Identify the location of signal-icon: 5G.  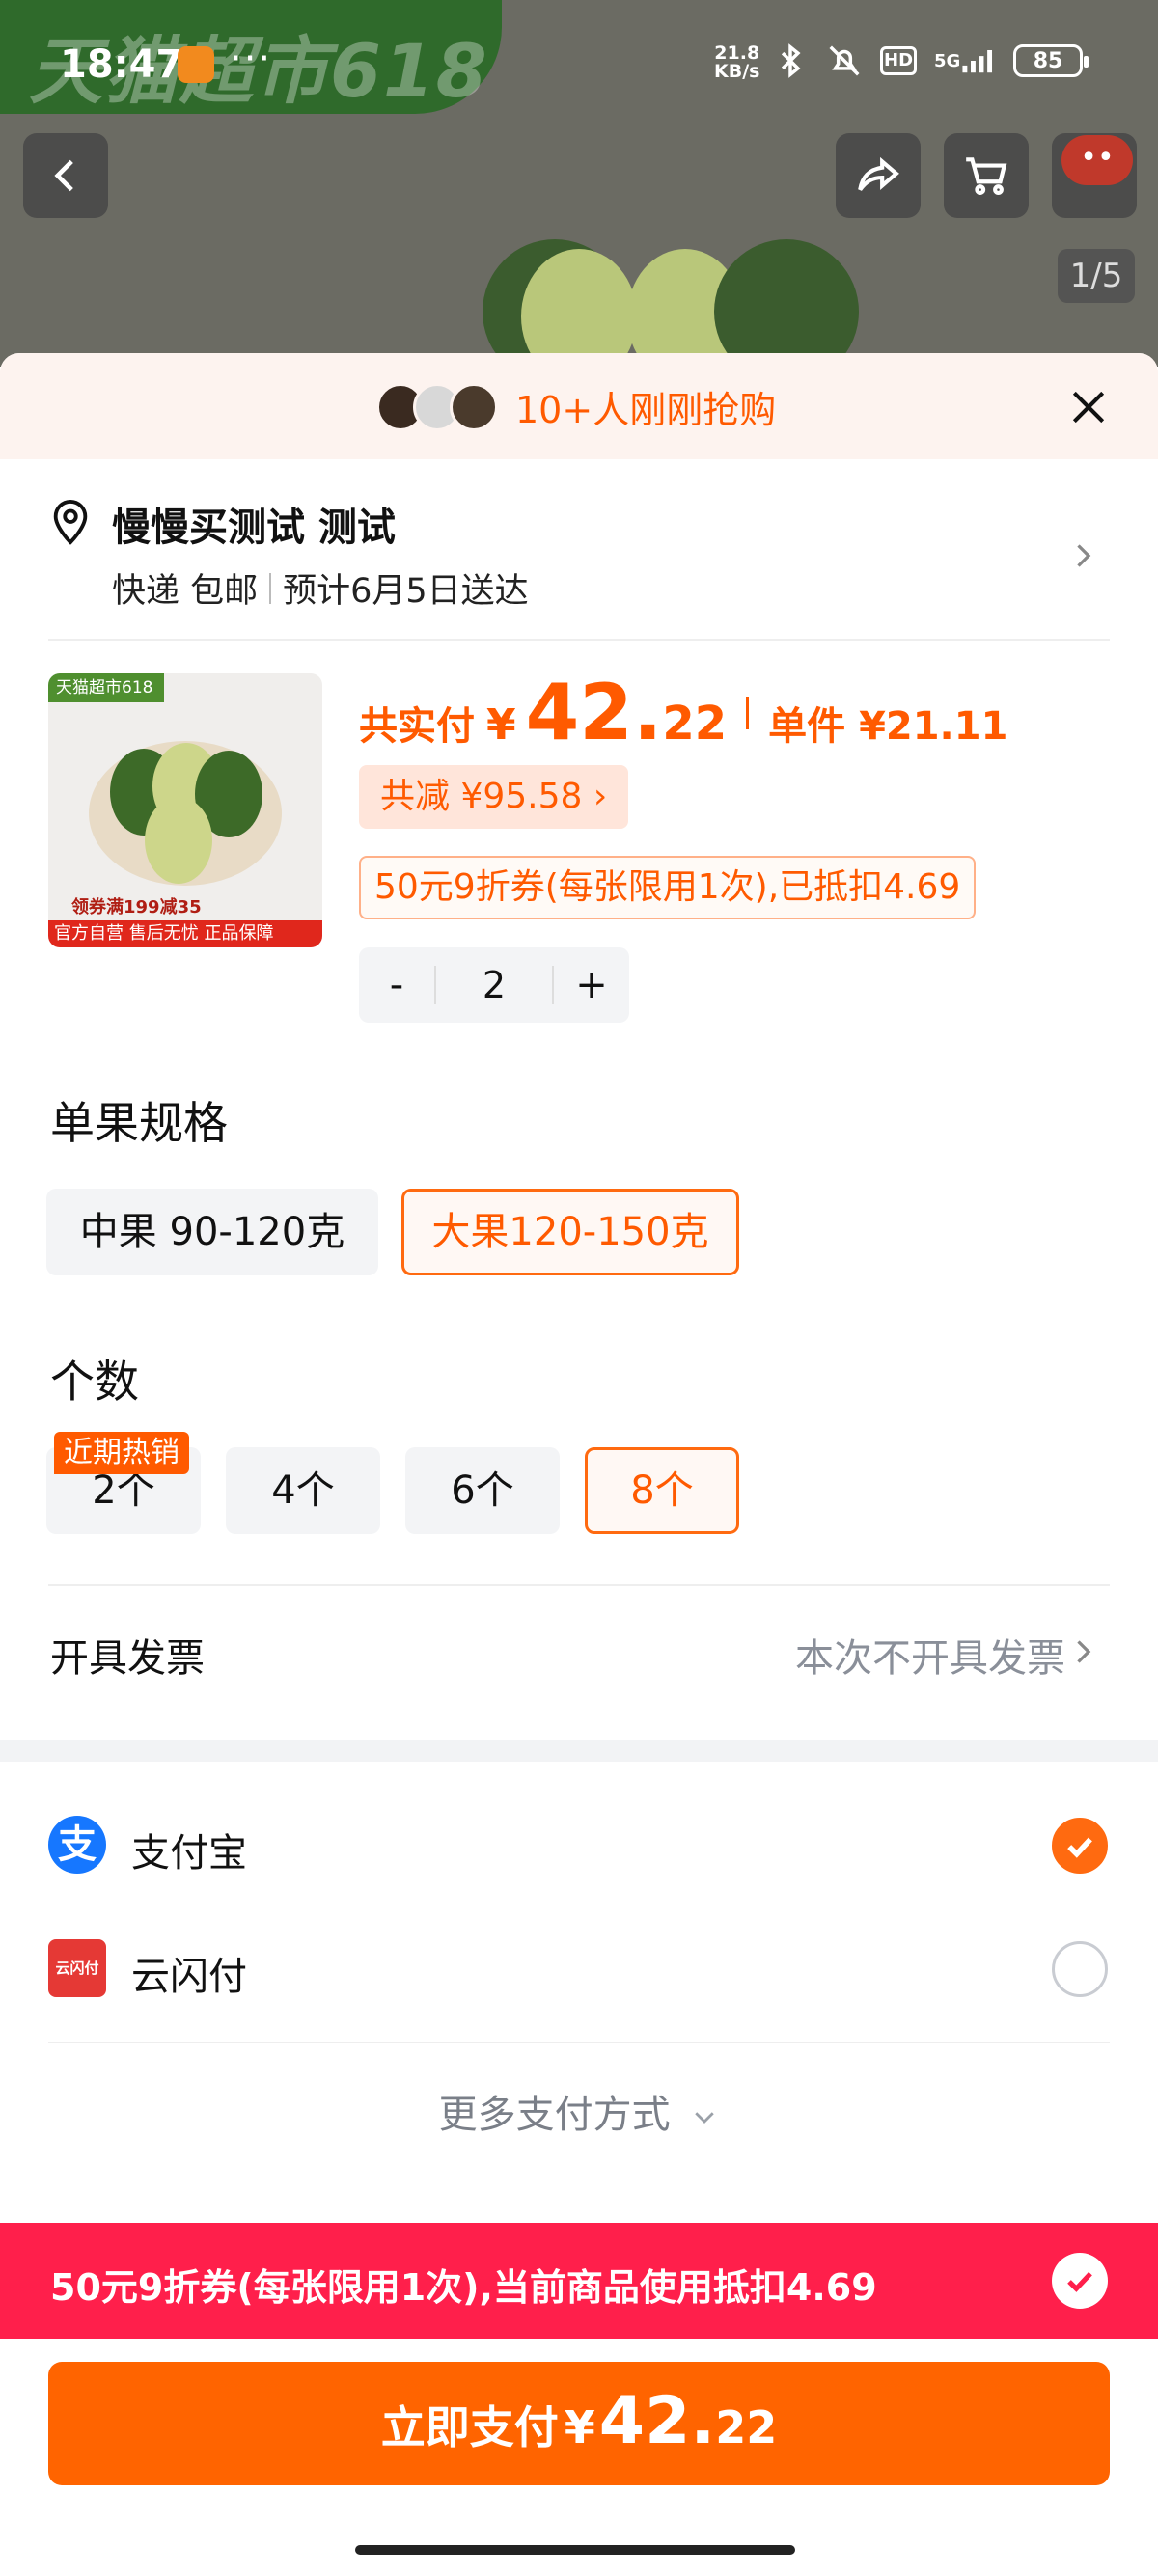
(965, 60).